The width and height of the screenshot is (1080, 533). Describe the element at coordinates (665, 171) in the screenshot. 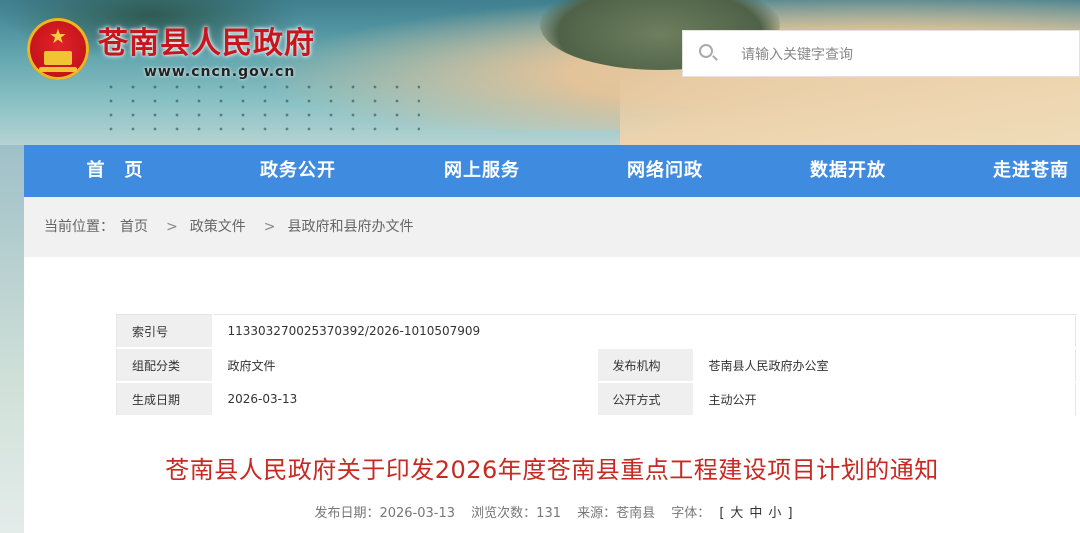

I see `nav-item-online-inquiry: 网络问政` at that location.